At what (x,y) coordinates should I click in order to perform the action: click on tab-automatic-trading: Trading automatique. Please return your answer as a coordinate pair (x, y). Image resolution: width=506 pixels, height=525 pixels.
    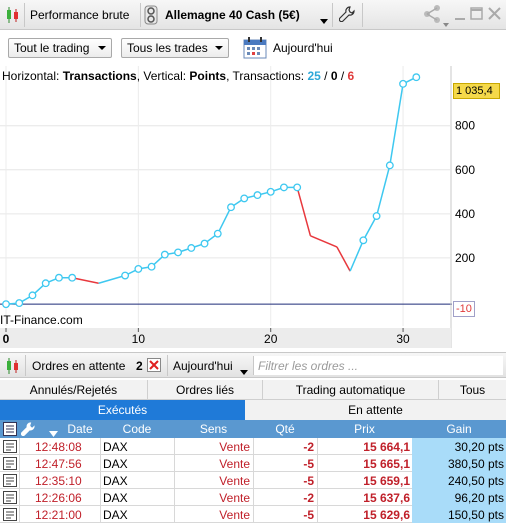
    Looking at the image, I should click on (351, 390).